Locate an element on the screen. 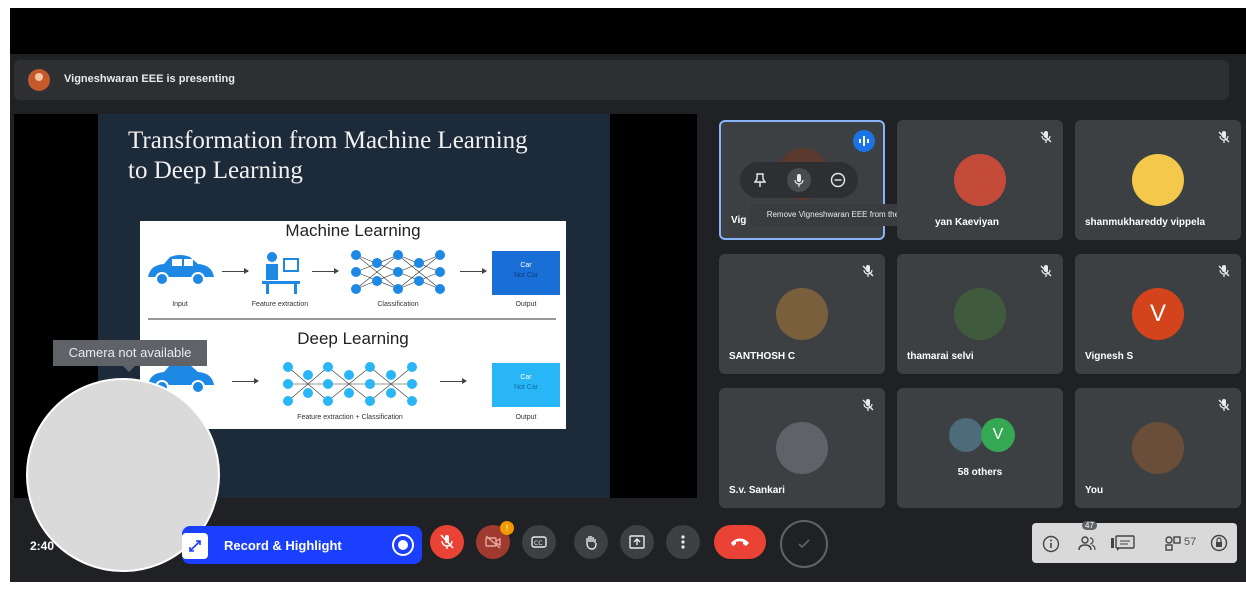 The height and width of the screenshot is (605, 1246). pin-icon is located at coordinates (760, 180).